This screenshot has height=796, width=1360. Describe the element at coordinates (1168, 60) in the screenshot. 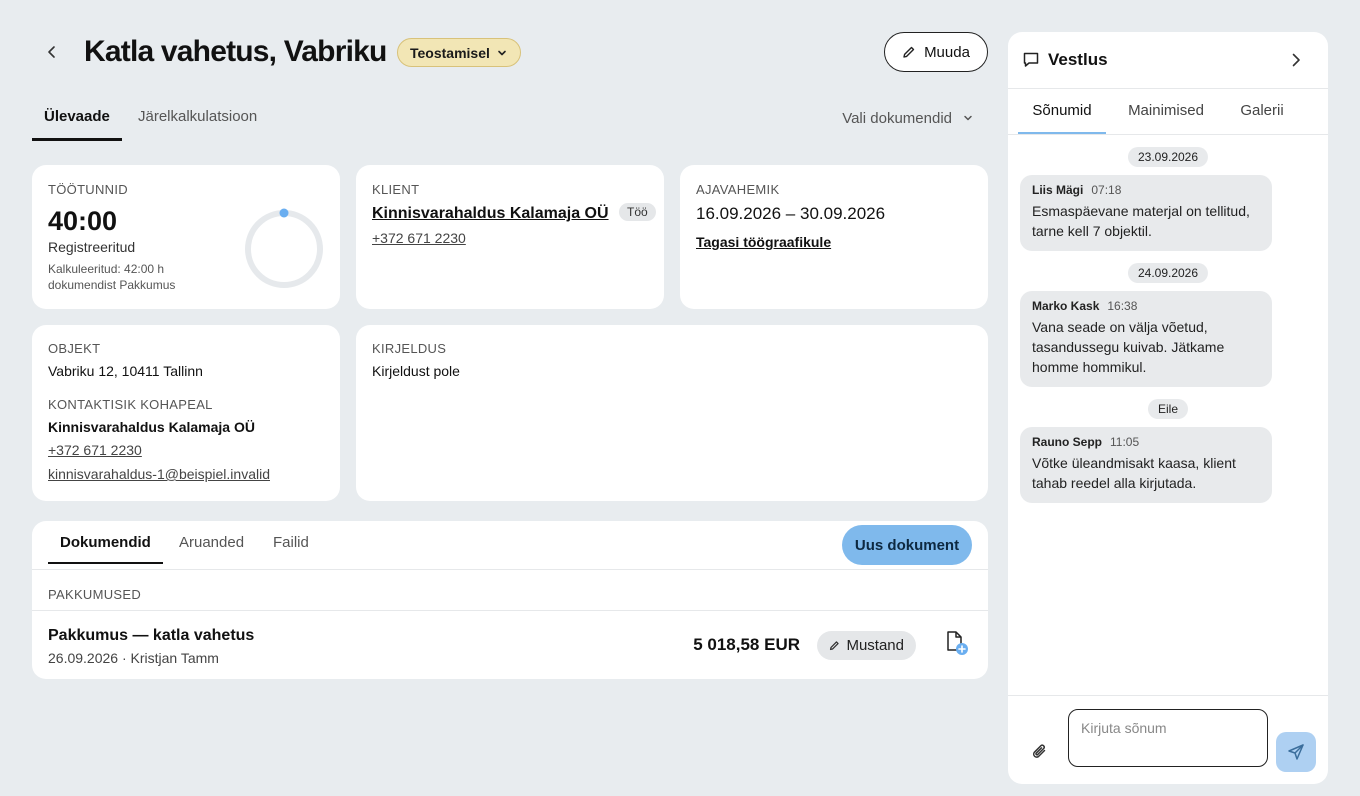

I see `chat-header: Vestlus` at that location.